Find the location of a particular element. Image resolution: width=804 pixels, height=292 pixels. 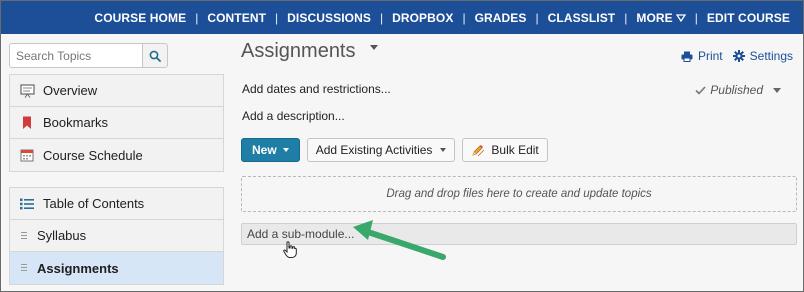

nav-dropbox: DROPBOX is located at coordinates (422, 18).